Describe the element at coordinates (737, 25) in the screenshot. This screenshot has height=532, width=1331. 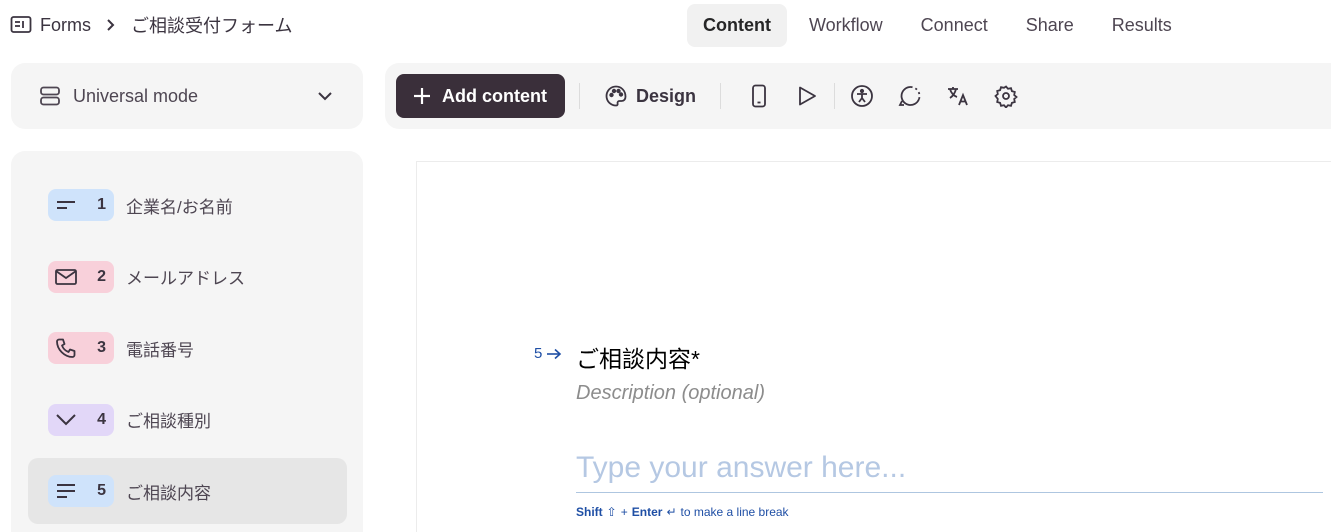
I see `tab-content: Content` at that location.